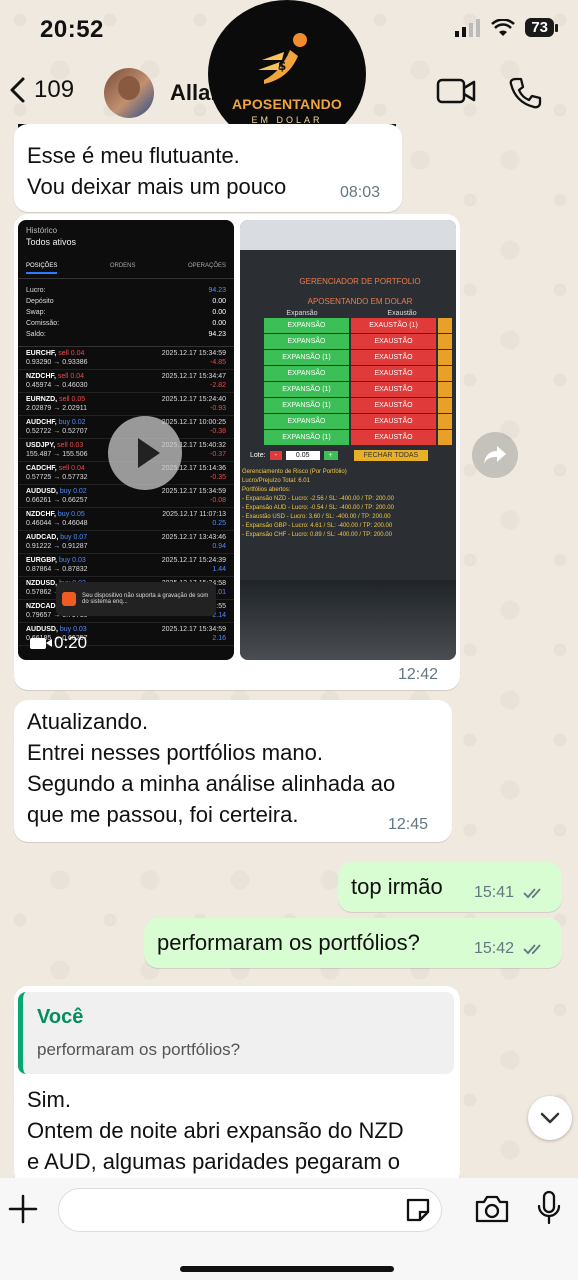  I want to click on signal-icon, so click(468, 27).